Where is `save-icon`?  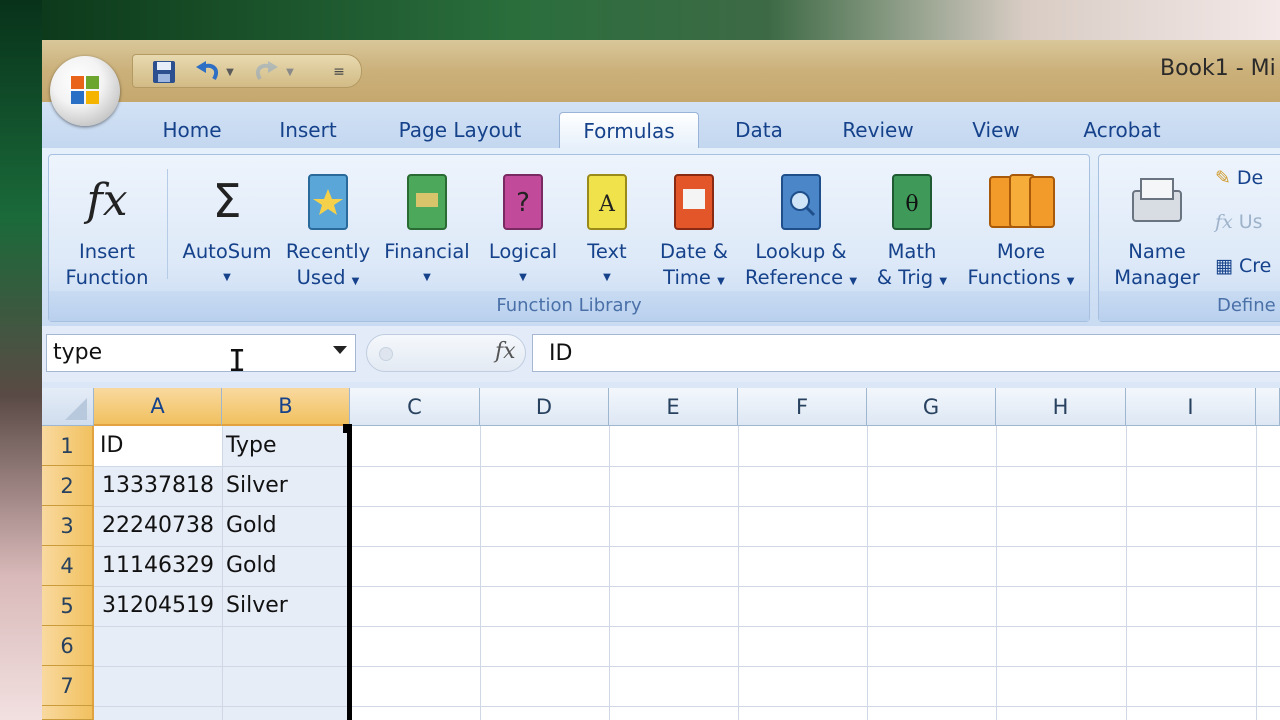
save-icon is located at coordinates (164, 72).